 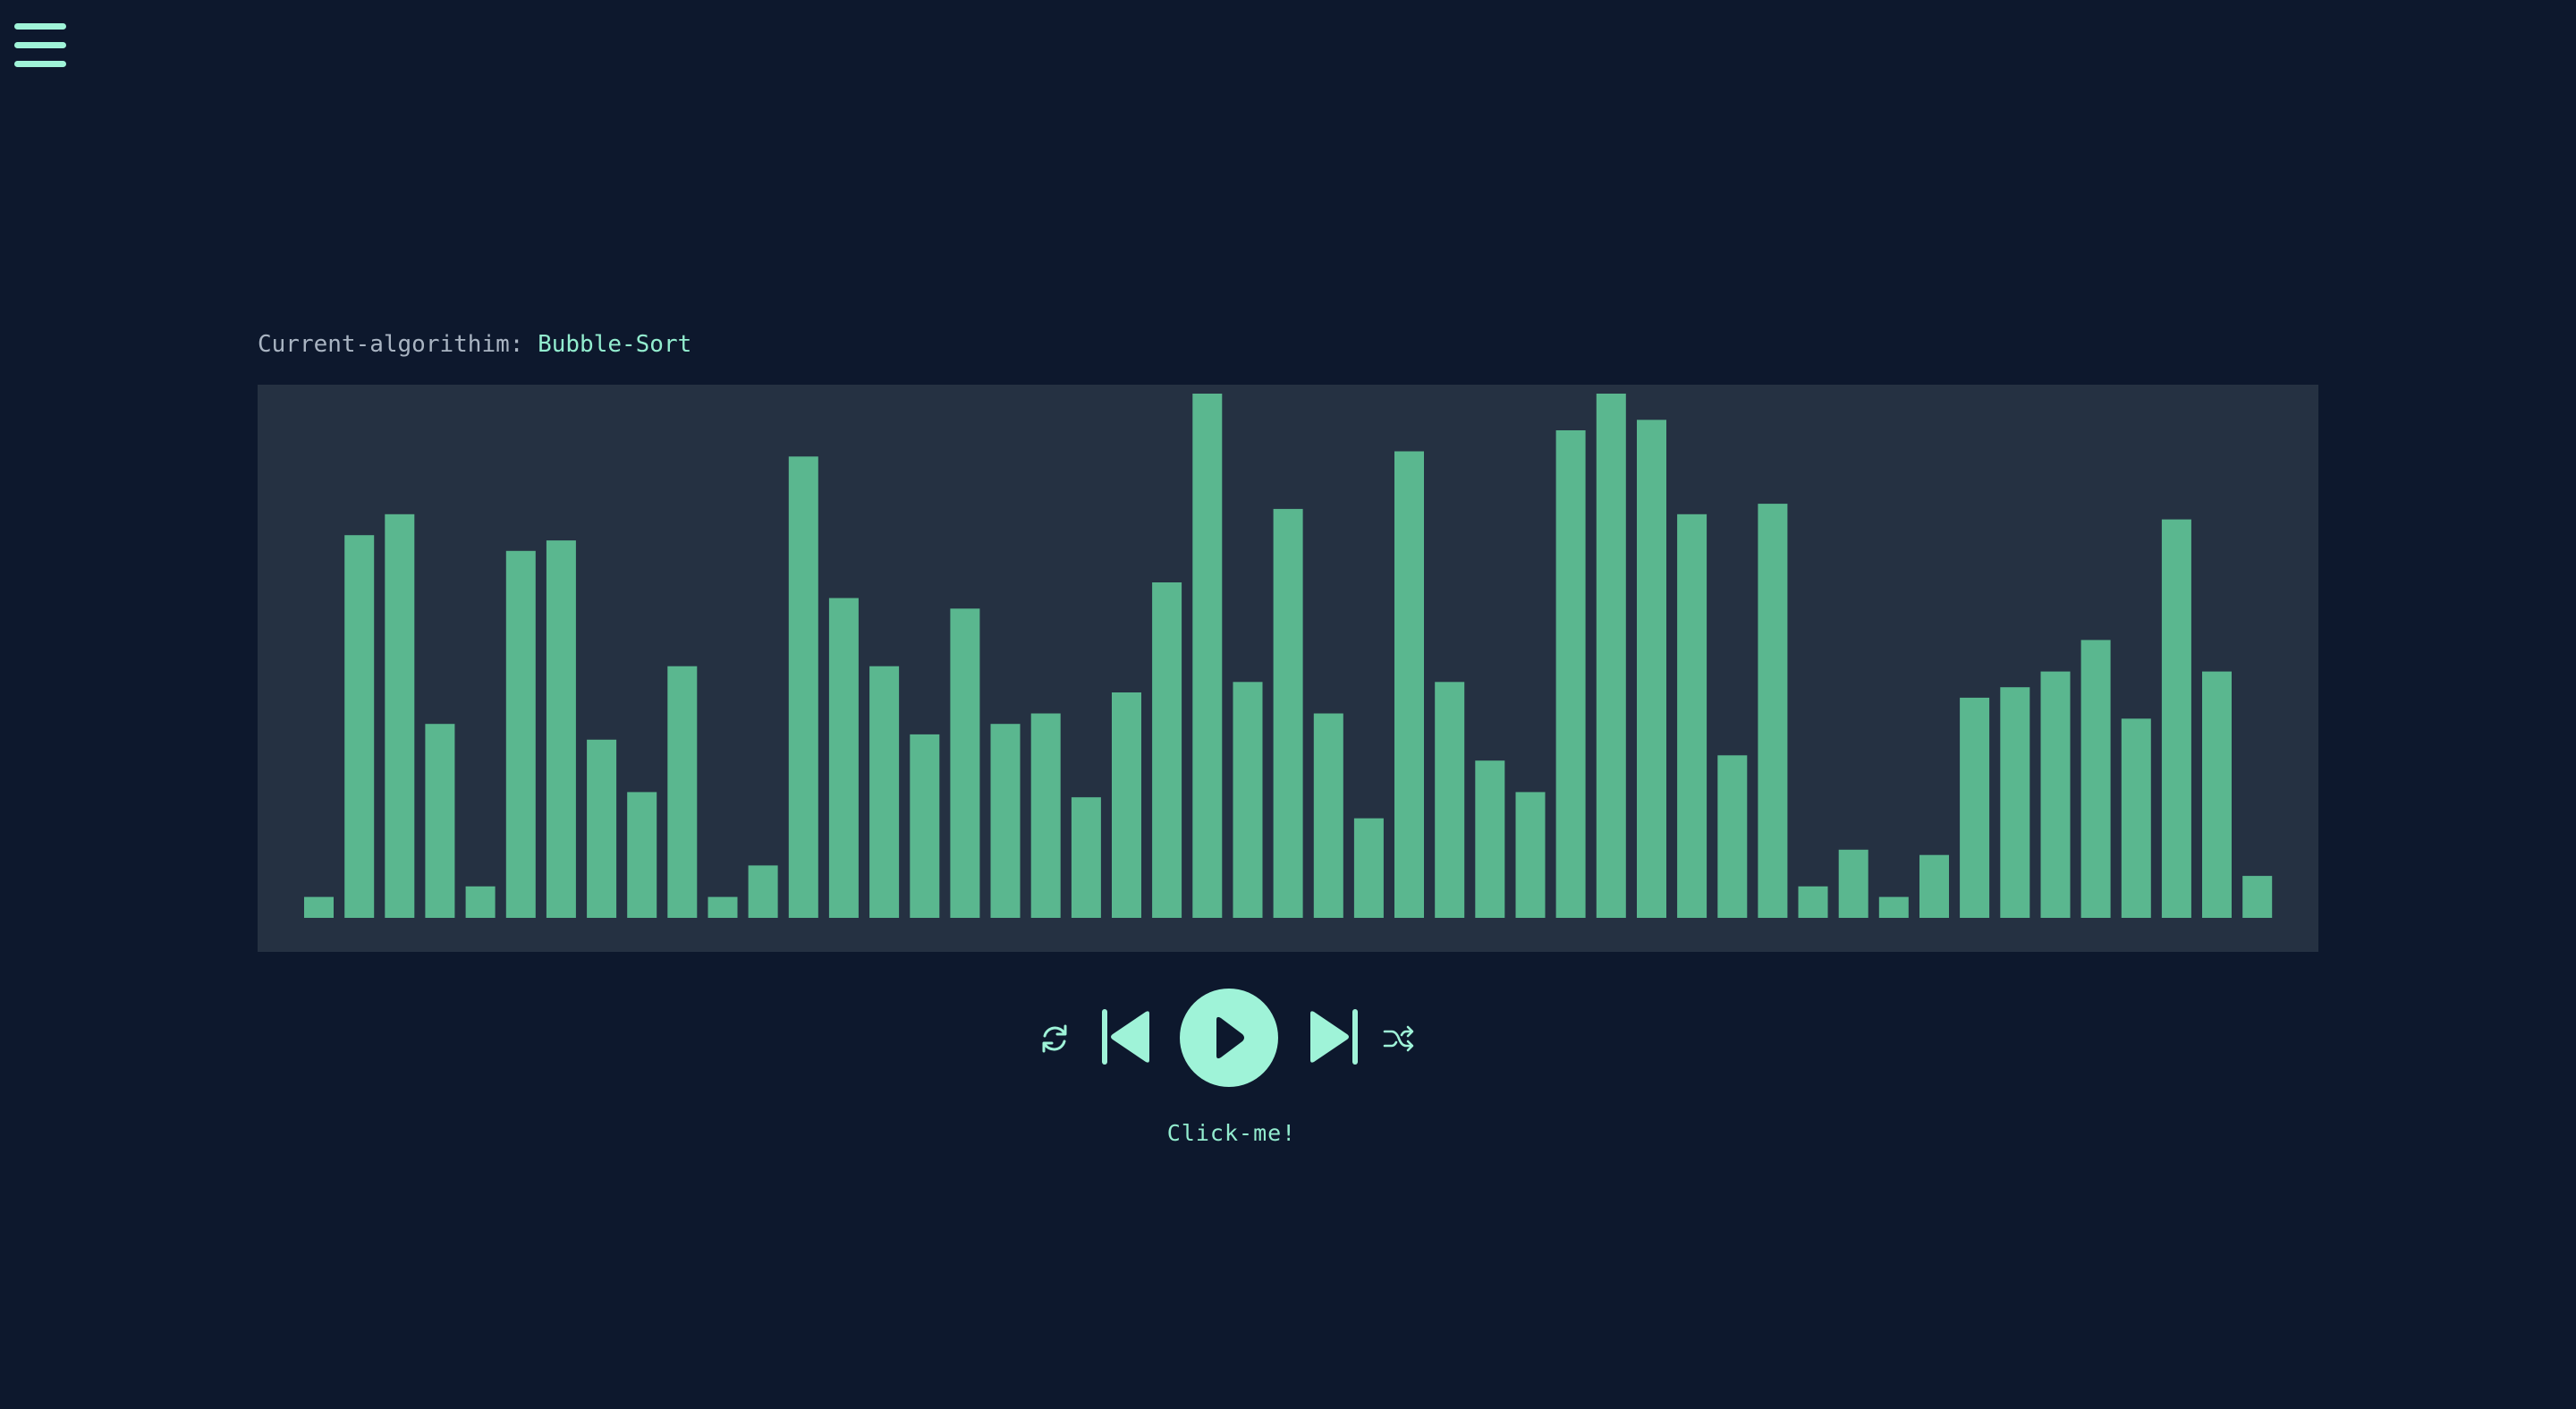 What do you see at coordinates (1229, 1038) in the screenshot?
I see `play-icon` at bounding box center [1229, 1038].